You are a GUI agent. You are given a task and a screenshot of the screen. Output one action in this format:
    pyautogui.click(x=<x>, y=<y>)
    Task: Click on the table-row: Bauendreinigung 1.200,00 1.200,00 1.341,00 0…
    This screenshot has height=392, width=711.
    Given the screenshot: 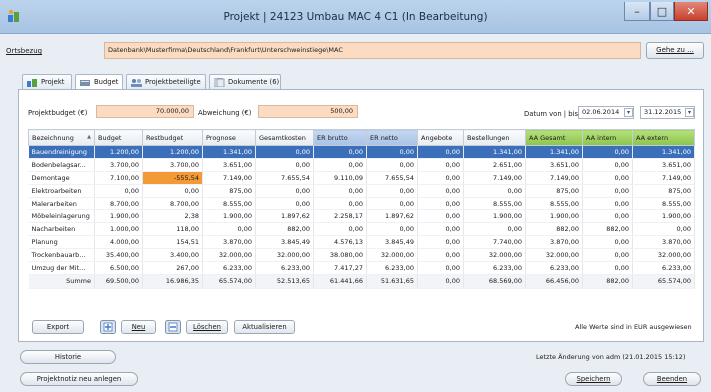 What is the action you would take?
    pyautogui.click(x=361, y=152)
    